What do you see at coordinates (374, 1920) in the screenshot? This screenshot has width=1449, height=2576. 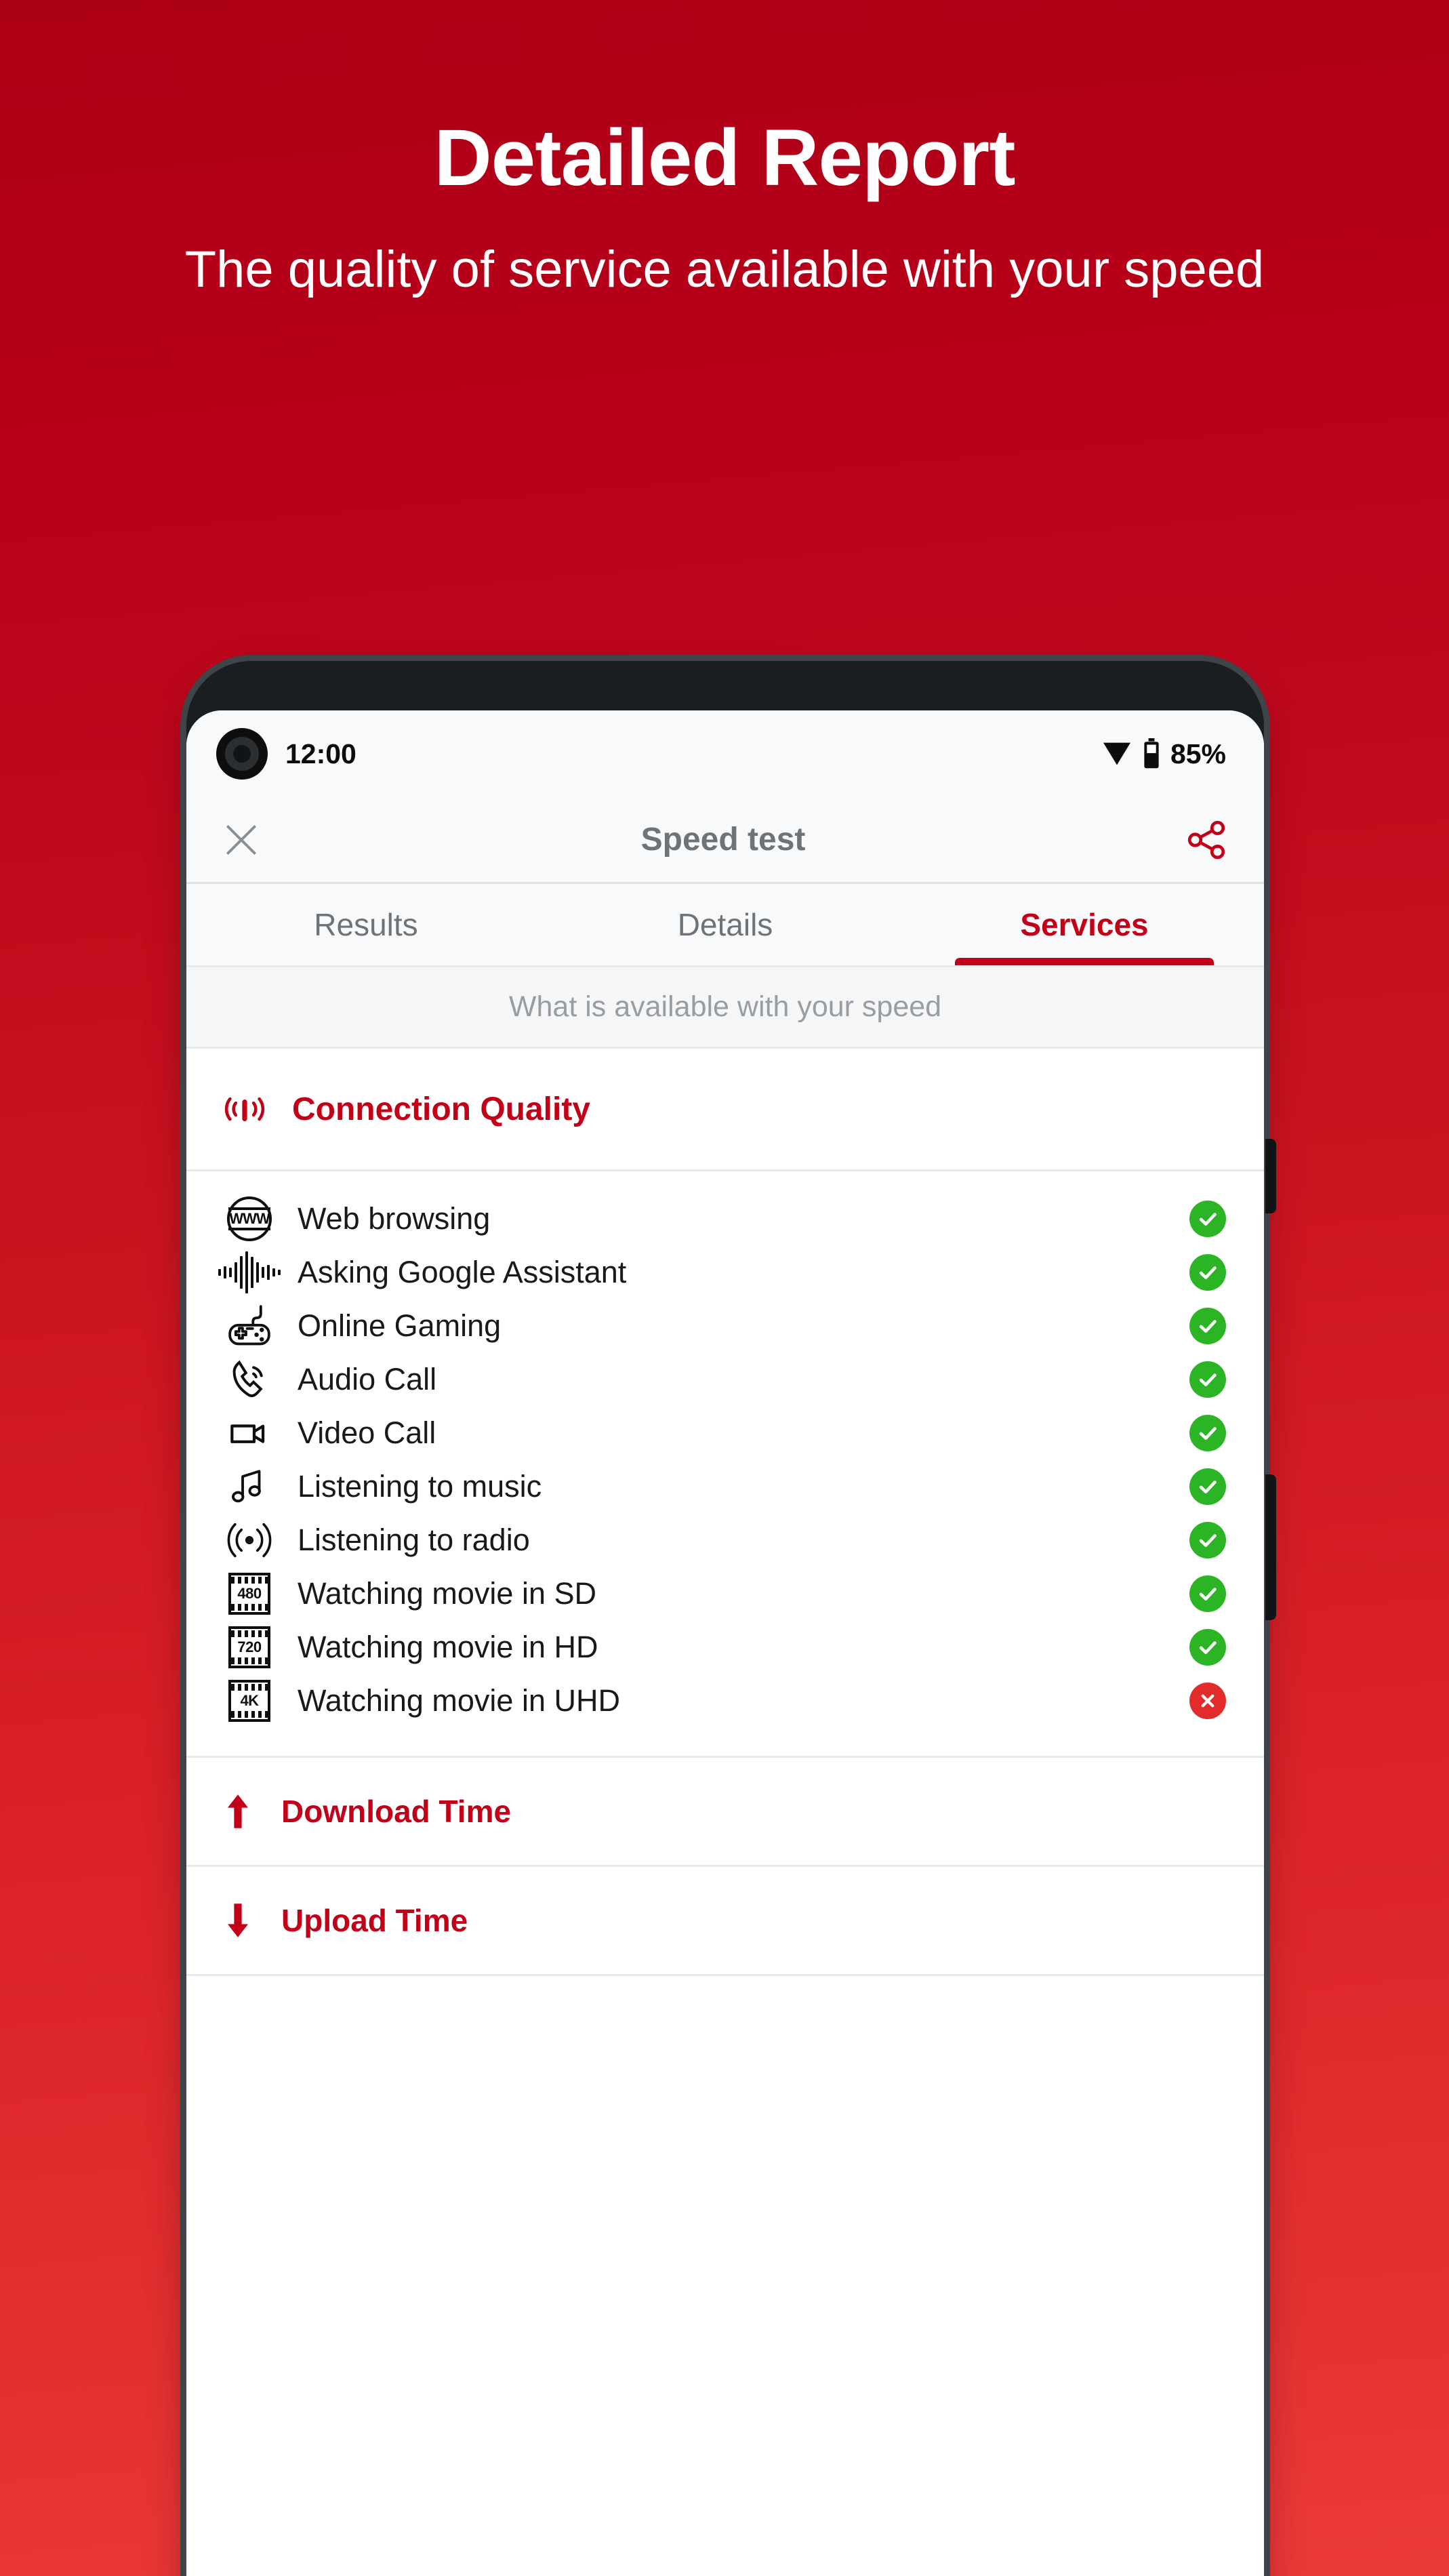 I see `upload-time-label: Upload Time` at bounding box center [374, 1920].